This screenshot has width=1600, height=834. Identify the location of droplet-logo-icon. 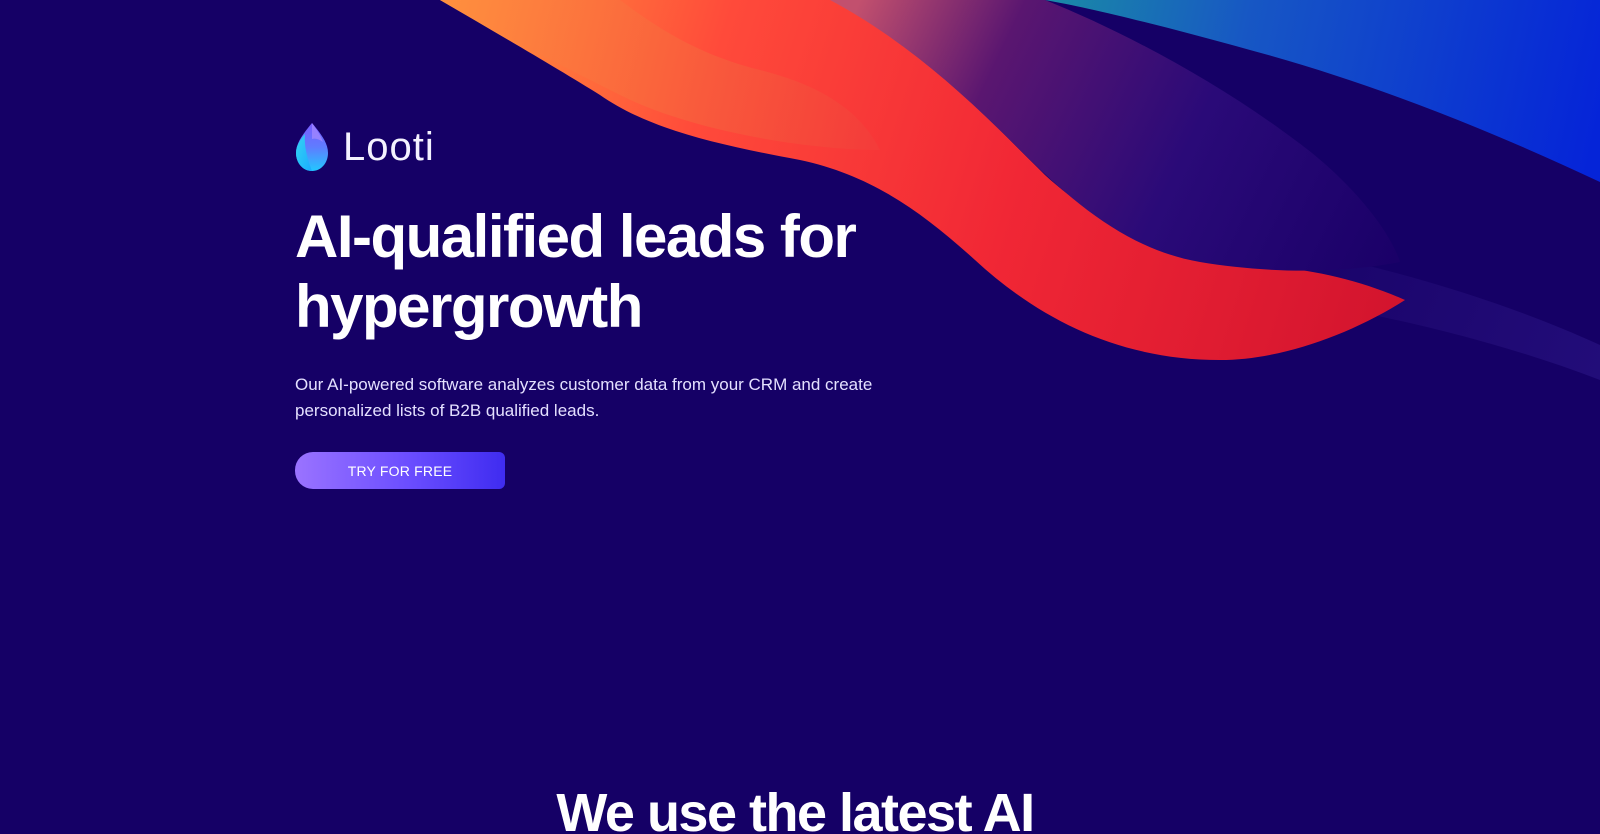
(312, 147).